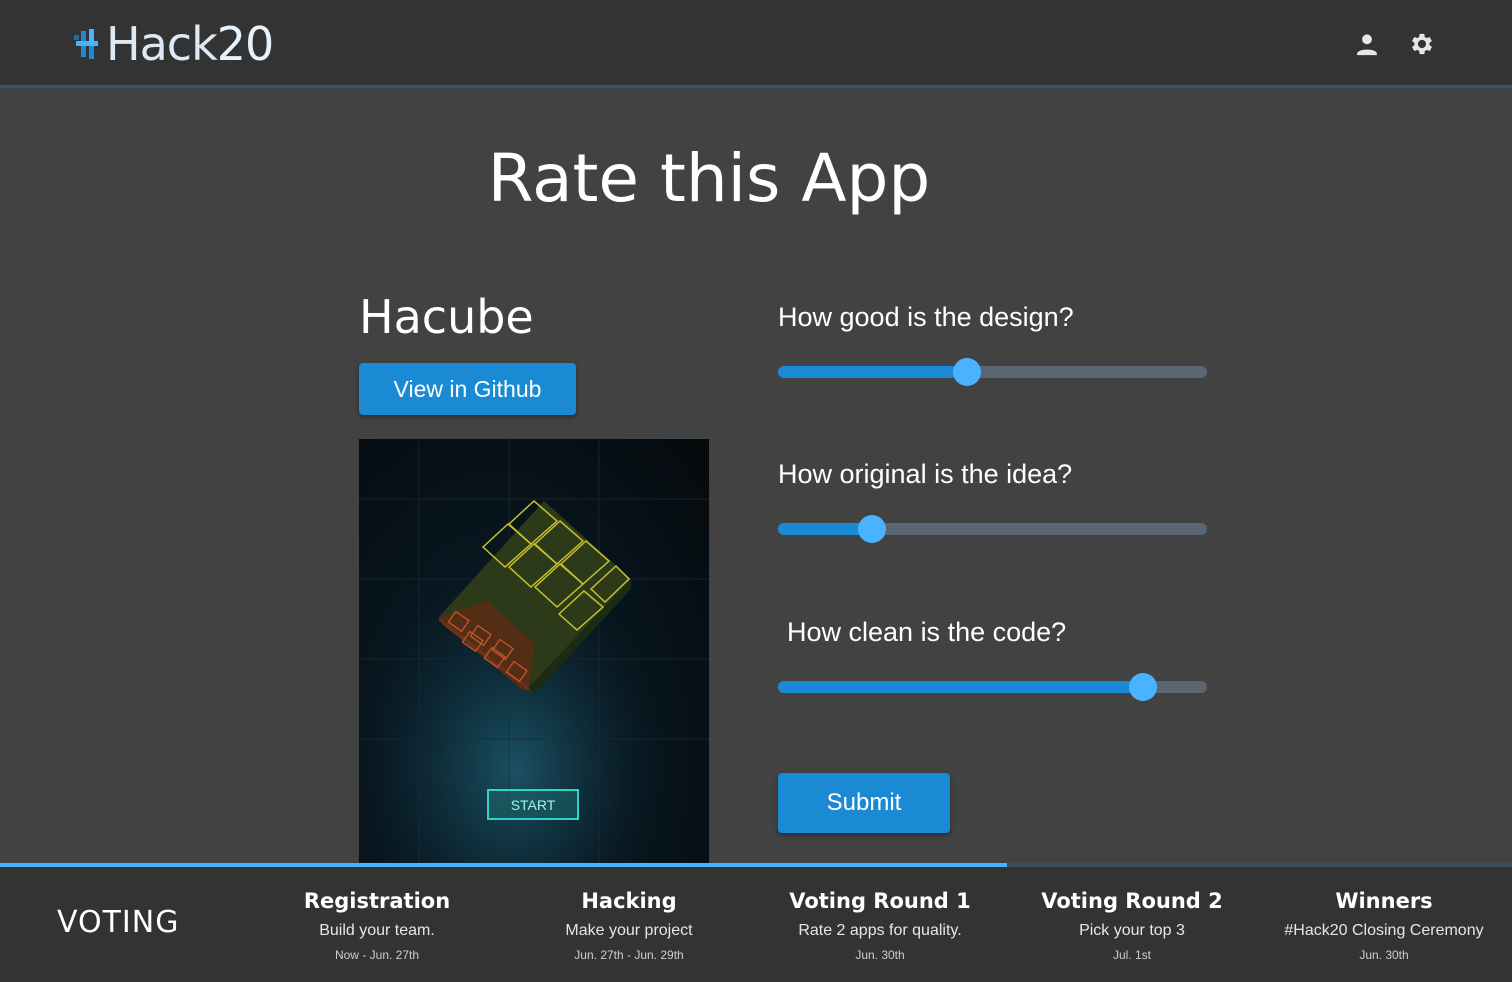  Describe the element at coordinates (377, 930) in the screenshot. I see `stage-description: Build your team.` at that location.